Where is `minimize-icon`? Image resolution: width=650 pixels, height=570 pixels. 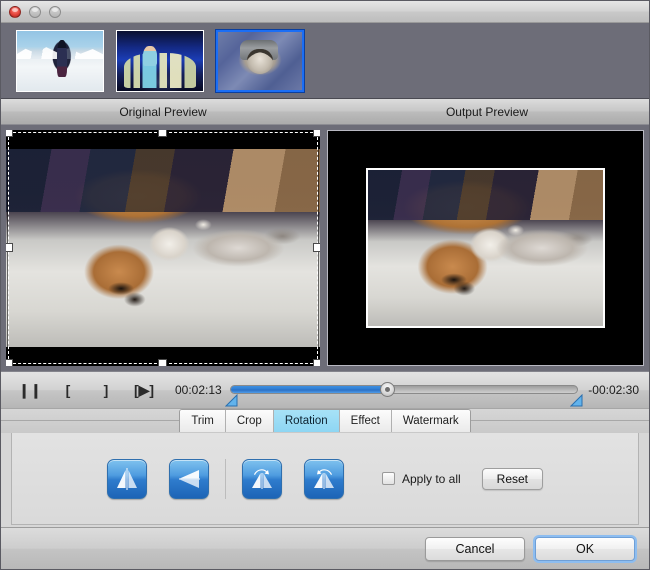 minimize-icon is located at coordinates (35, 11).